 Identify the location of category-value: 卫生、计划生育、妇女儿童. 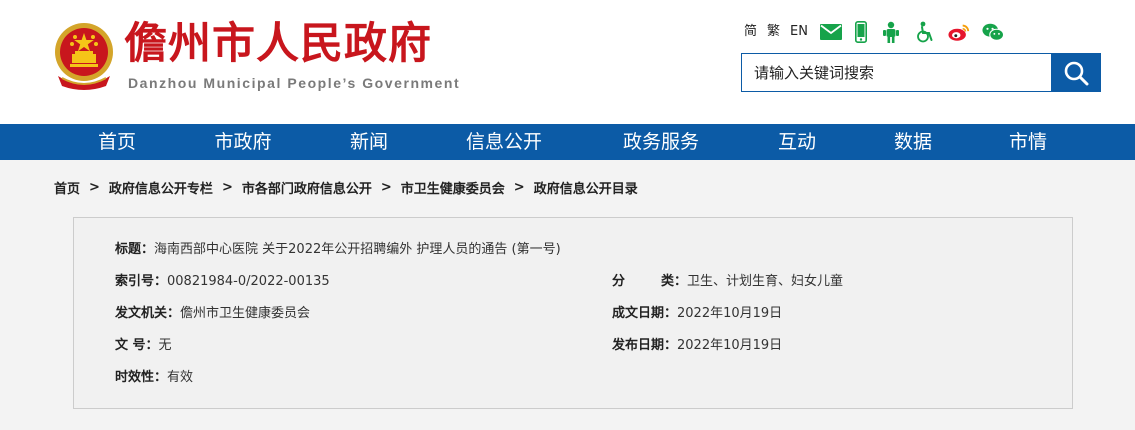
(765, 281).